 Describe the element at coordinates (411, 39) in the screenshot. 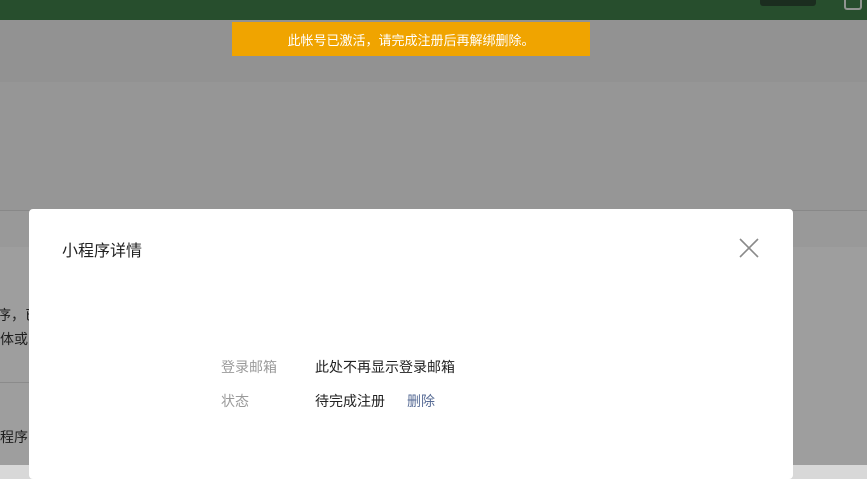

I see `activation-warning-banner: 此帐号已激活，请完成注册后再解绑删除。` at that location.